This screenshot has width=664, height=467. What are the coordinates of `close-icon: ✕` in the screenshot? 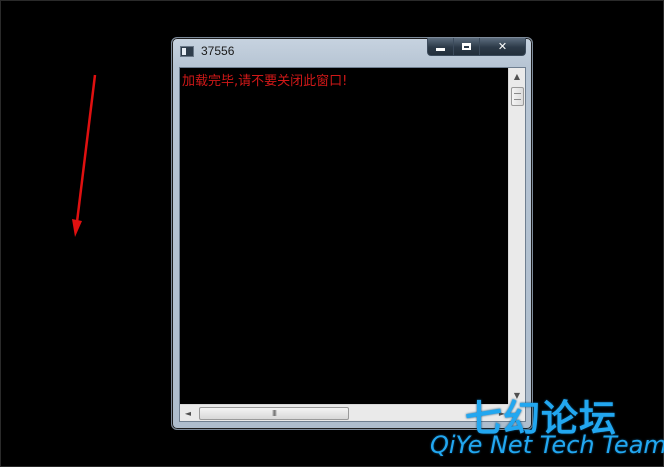 It's located at (502, 46).